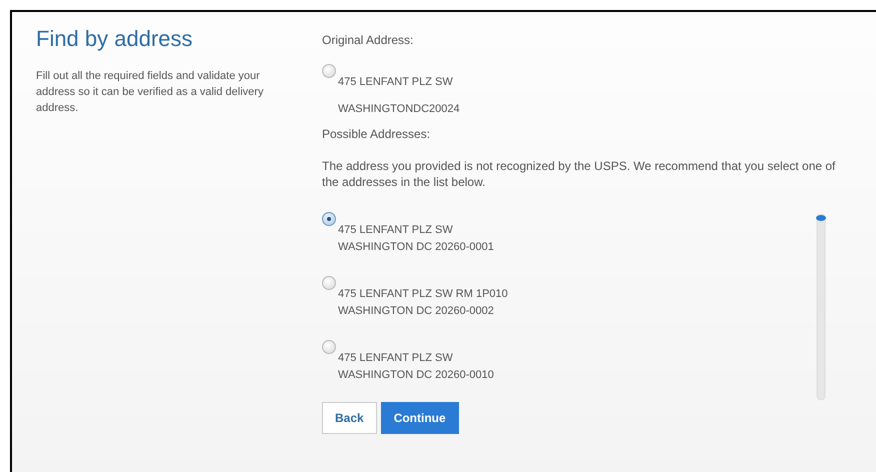 The height and width of the screenshot is (472, 876). Describe the element at coordinates (150, 92) in the screenshot. I see `instructions-text: Fill out all the required fields and validate your address so it can be verified as a valid delivery address.` at that location.